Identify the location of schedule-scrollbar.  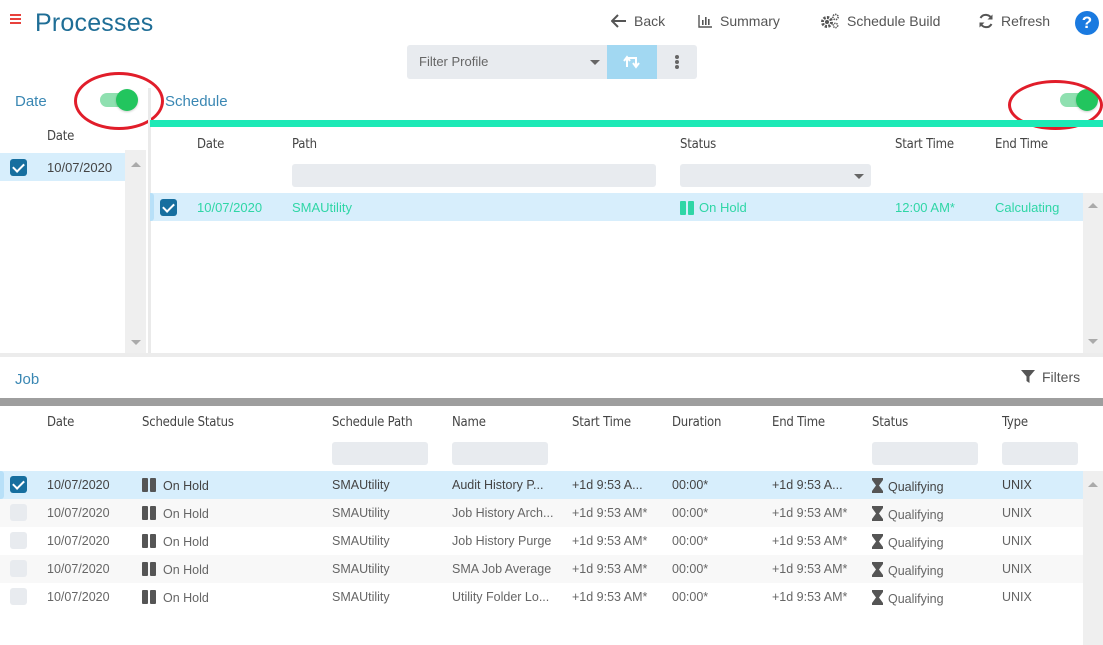
(1093, 273).